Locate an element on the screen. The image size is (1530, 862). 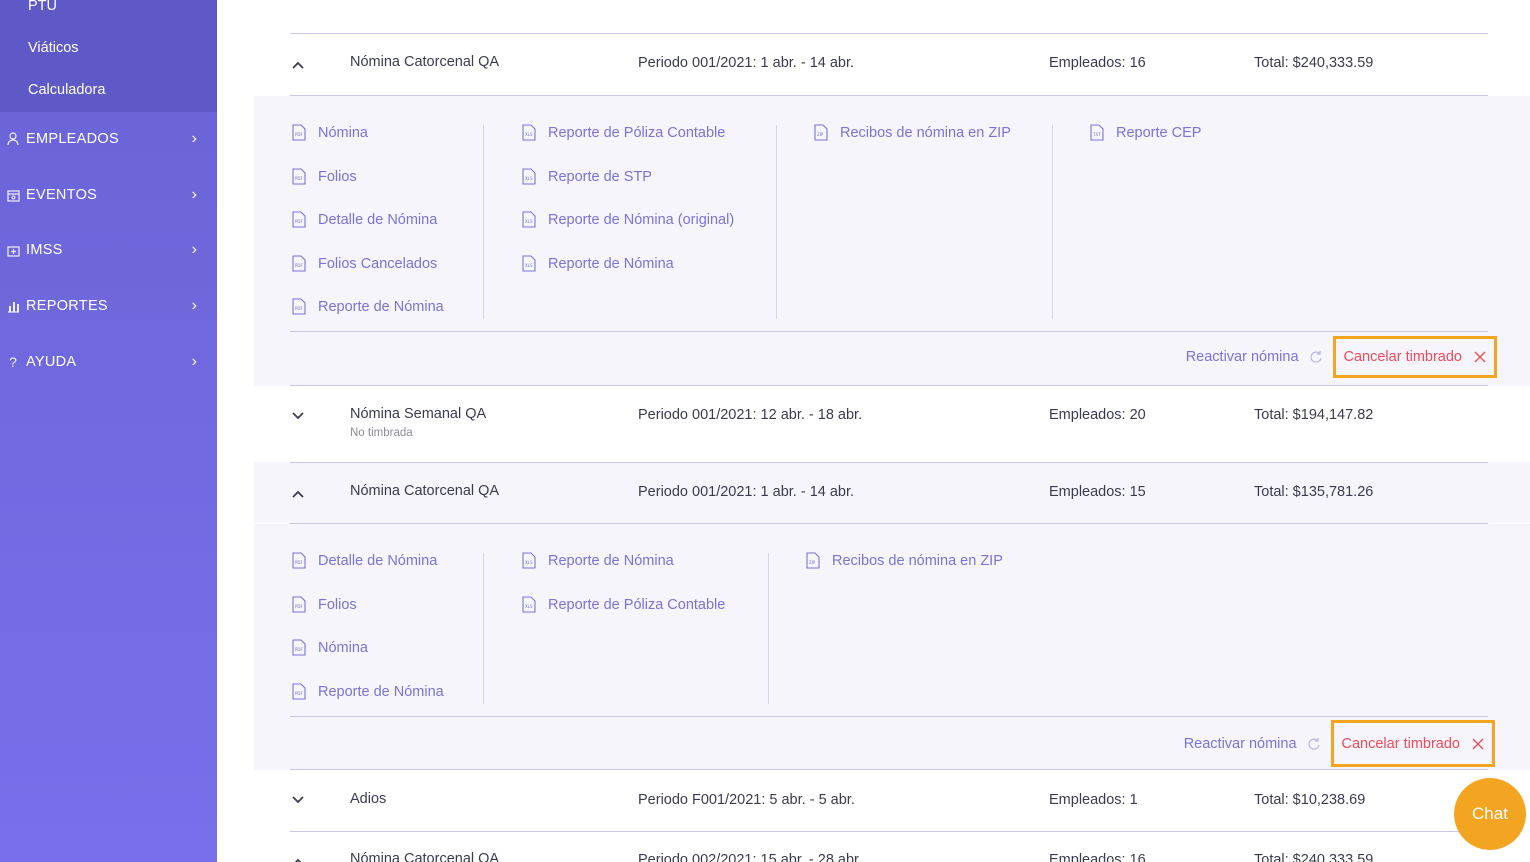
download-link-label: Reporte de Nómina (original) is located at coordinates (641, 219).